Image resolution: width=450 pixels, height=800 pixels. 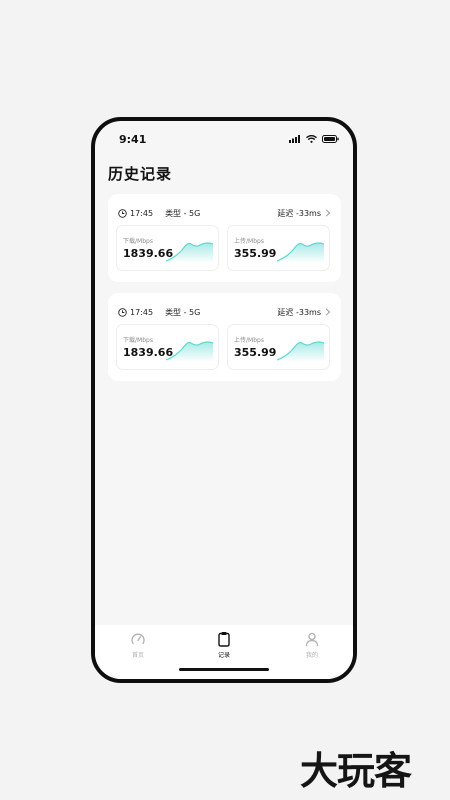 I want to click on battery-icon, so click(x=330, y=139).